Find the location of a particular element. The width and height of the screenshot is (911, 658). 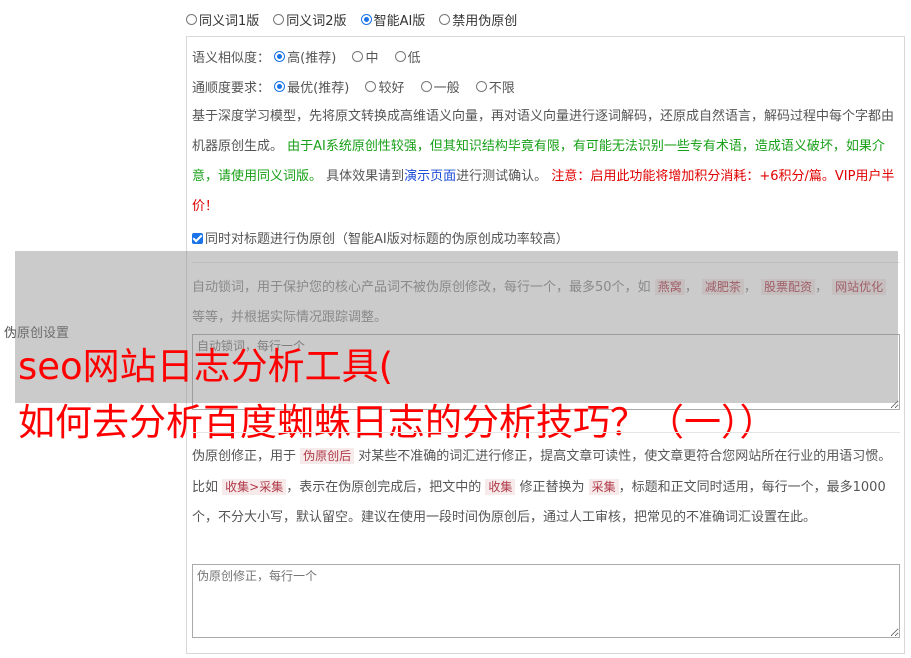

example-tag: 收集>采集 is located at coordinates (254, 487).